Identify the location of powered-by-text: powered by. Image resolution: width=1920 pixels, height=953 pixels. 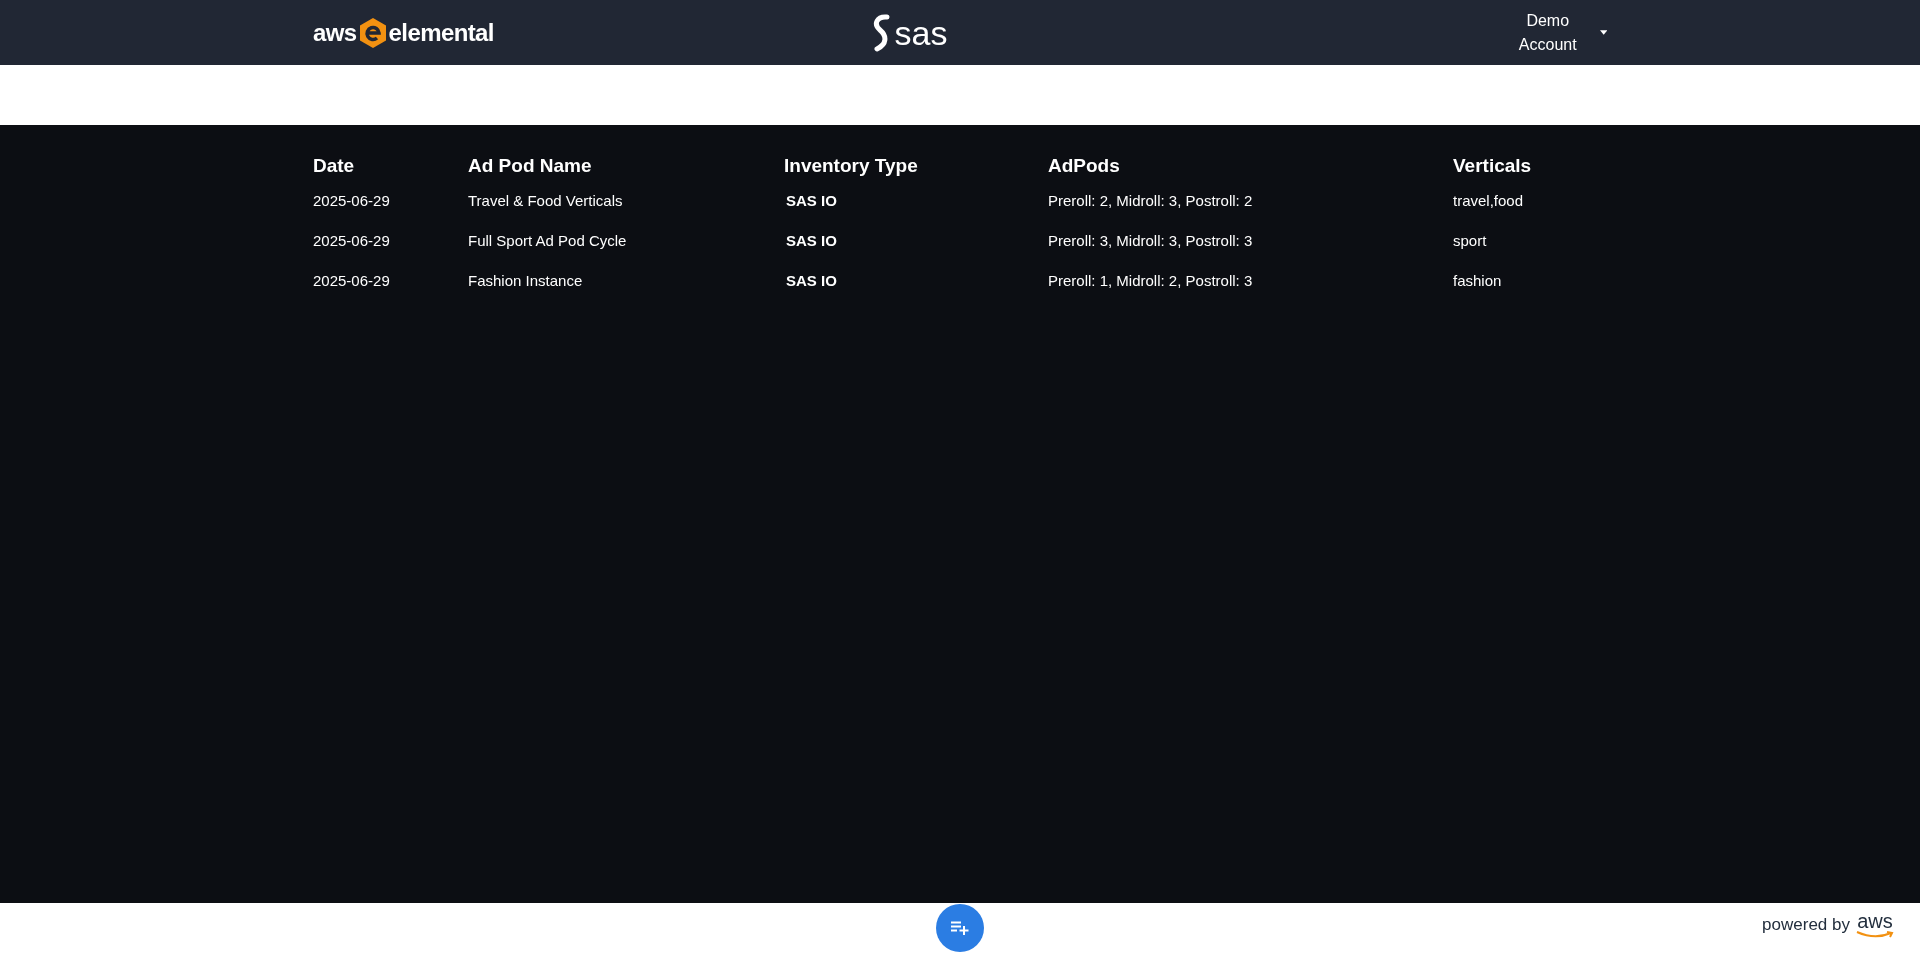
(1806, 925).